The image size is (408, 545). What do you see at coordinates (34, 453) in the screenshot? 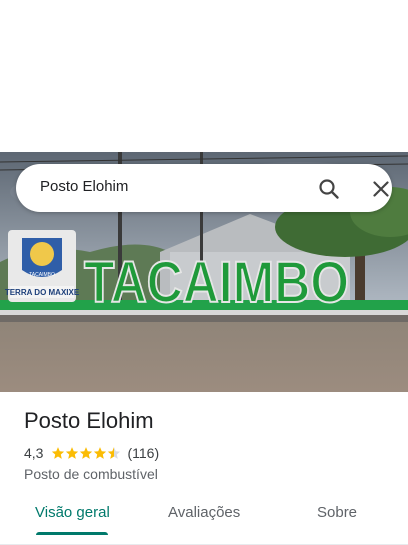
I see `rating-value: 4,3` at bounding box center [34, 453].